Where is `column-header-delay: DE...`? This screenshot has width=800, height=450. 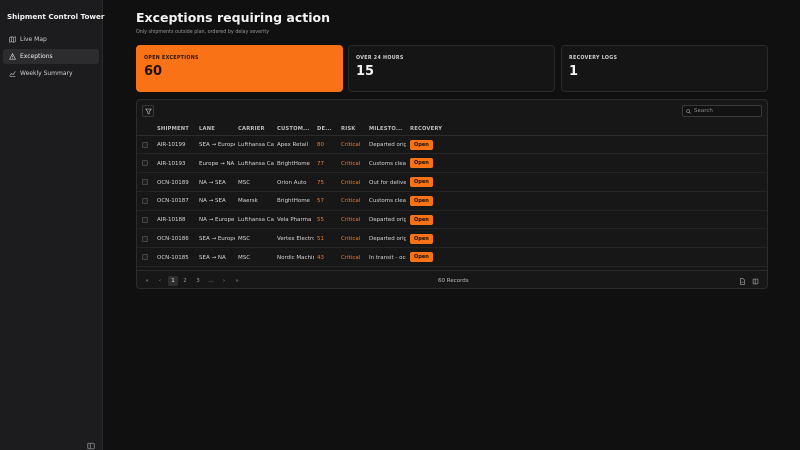
column-header-delay: DE... is located at coordinates (327, 129).